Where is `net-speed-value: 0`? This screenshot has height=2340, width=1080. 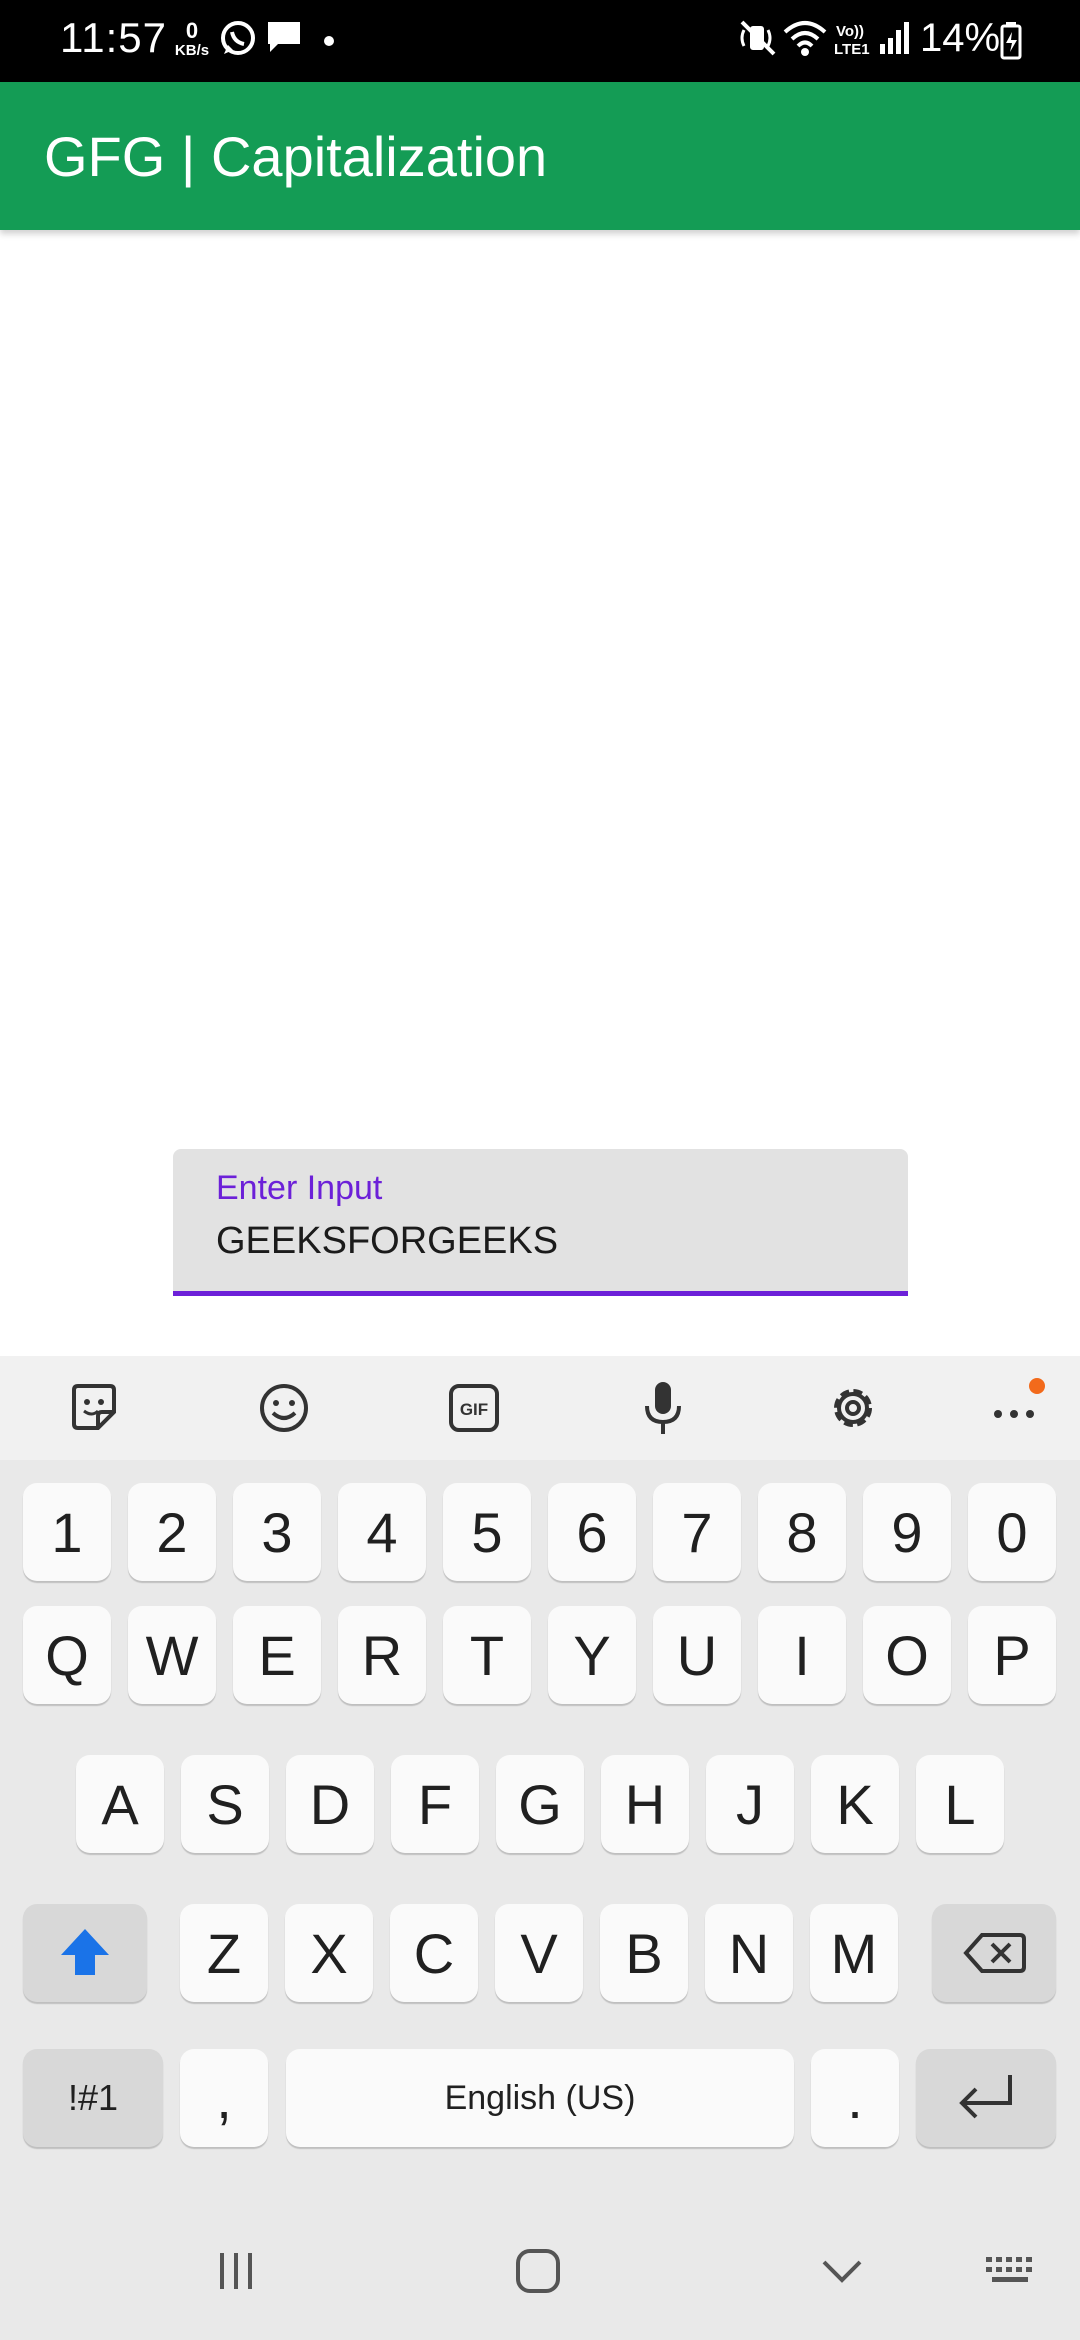
net-speed-value: 0 is located at coordinates (192, 30).